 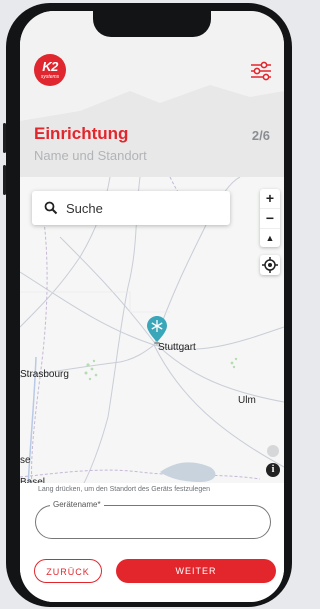 I want to click on compass-north-button: ▲, so click(x=270, y=238).